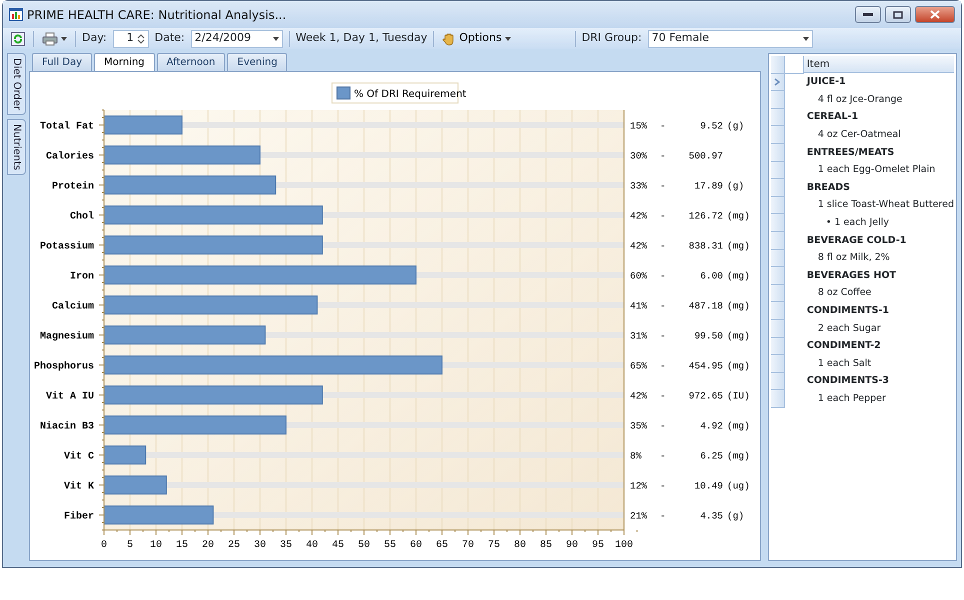 The height and width of the screenshot is (600, 964). What do you see at coordinates (879, 65) in the screenshot?
I see `column-header: Item` at bounding box center [879, 65].